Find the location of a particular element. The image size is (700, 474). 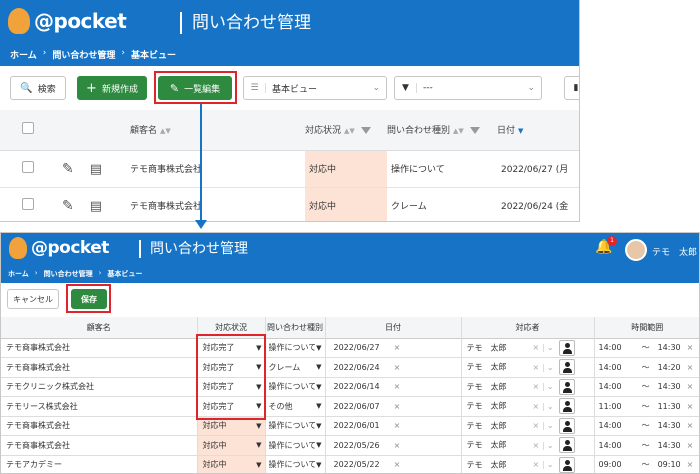

breadcrumb-current: 基本ビュー is located at coordinates (125, 274).